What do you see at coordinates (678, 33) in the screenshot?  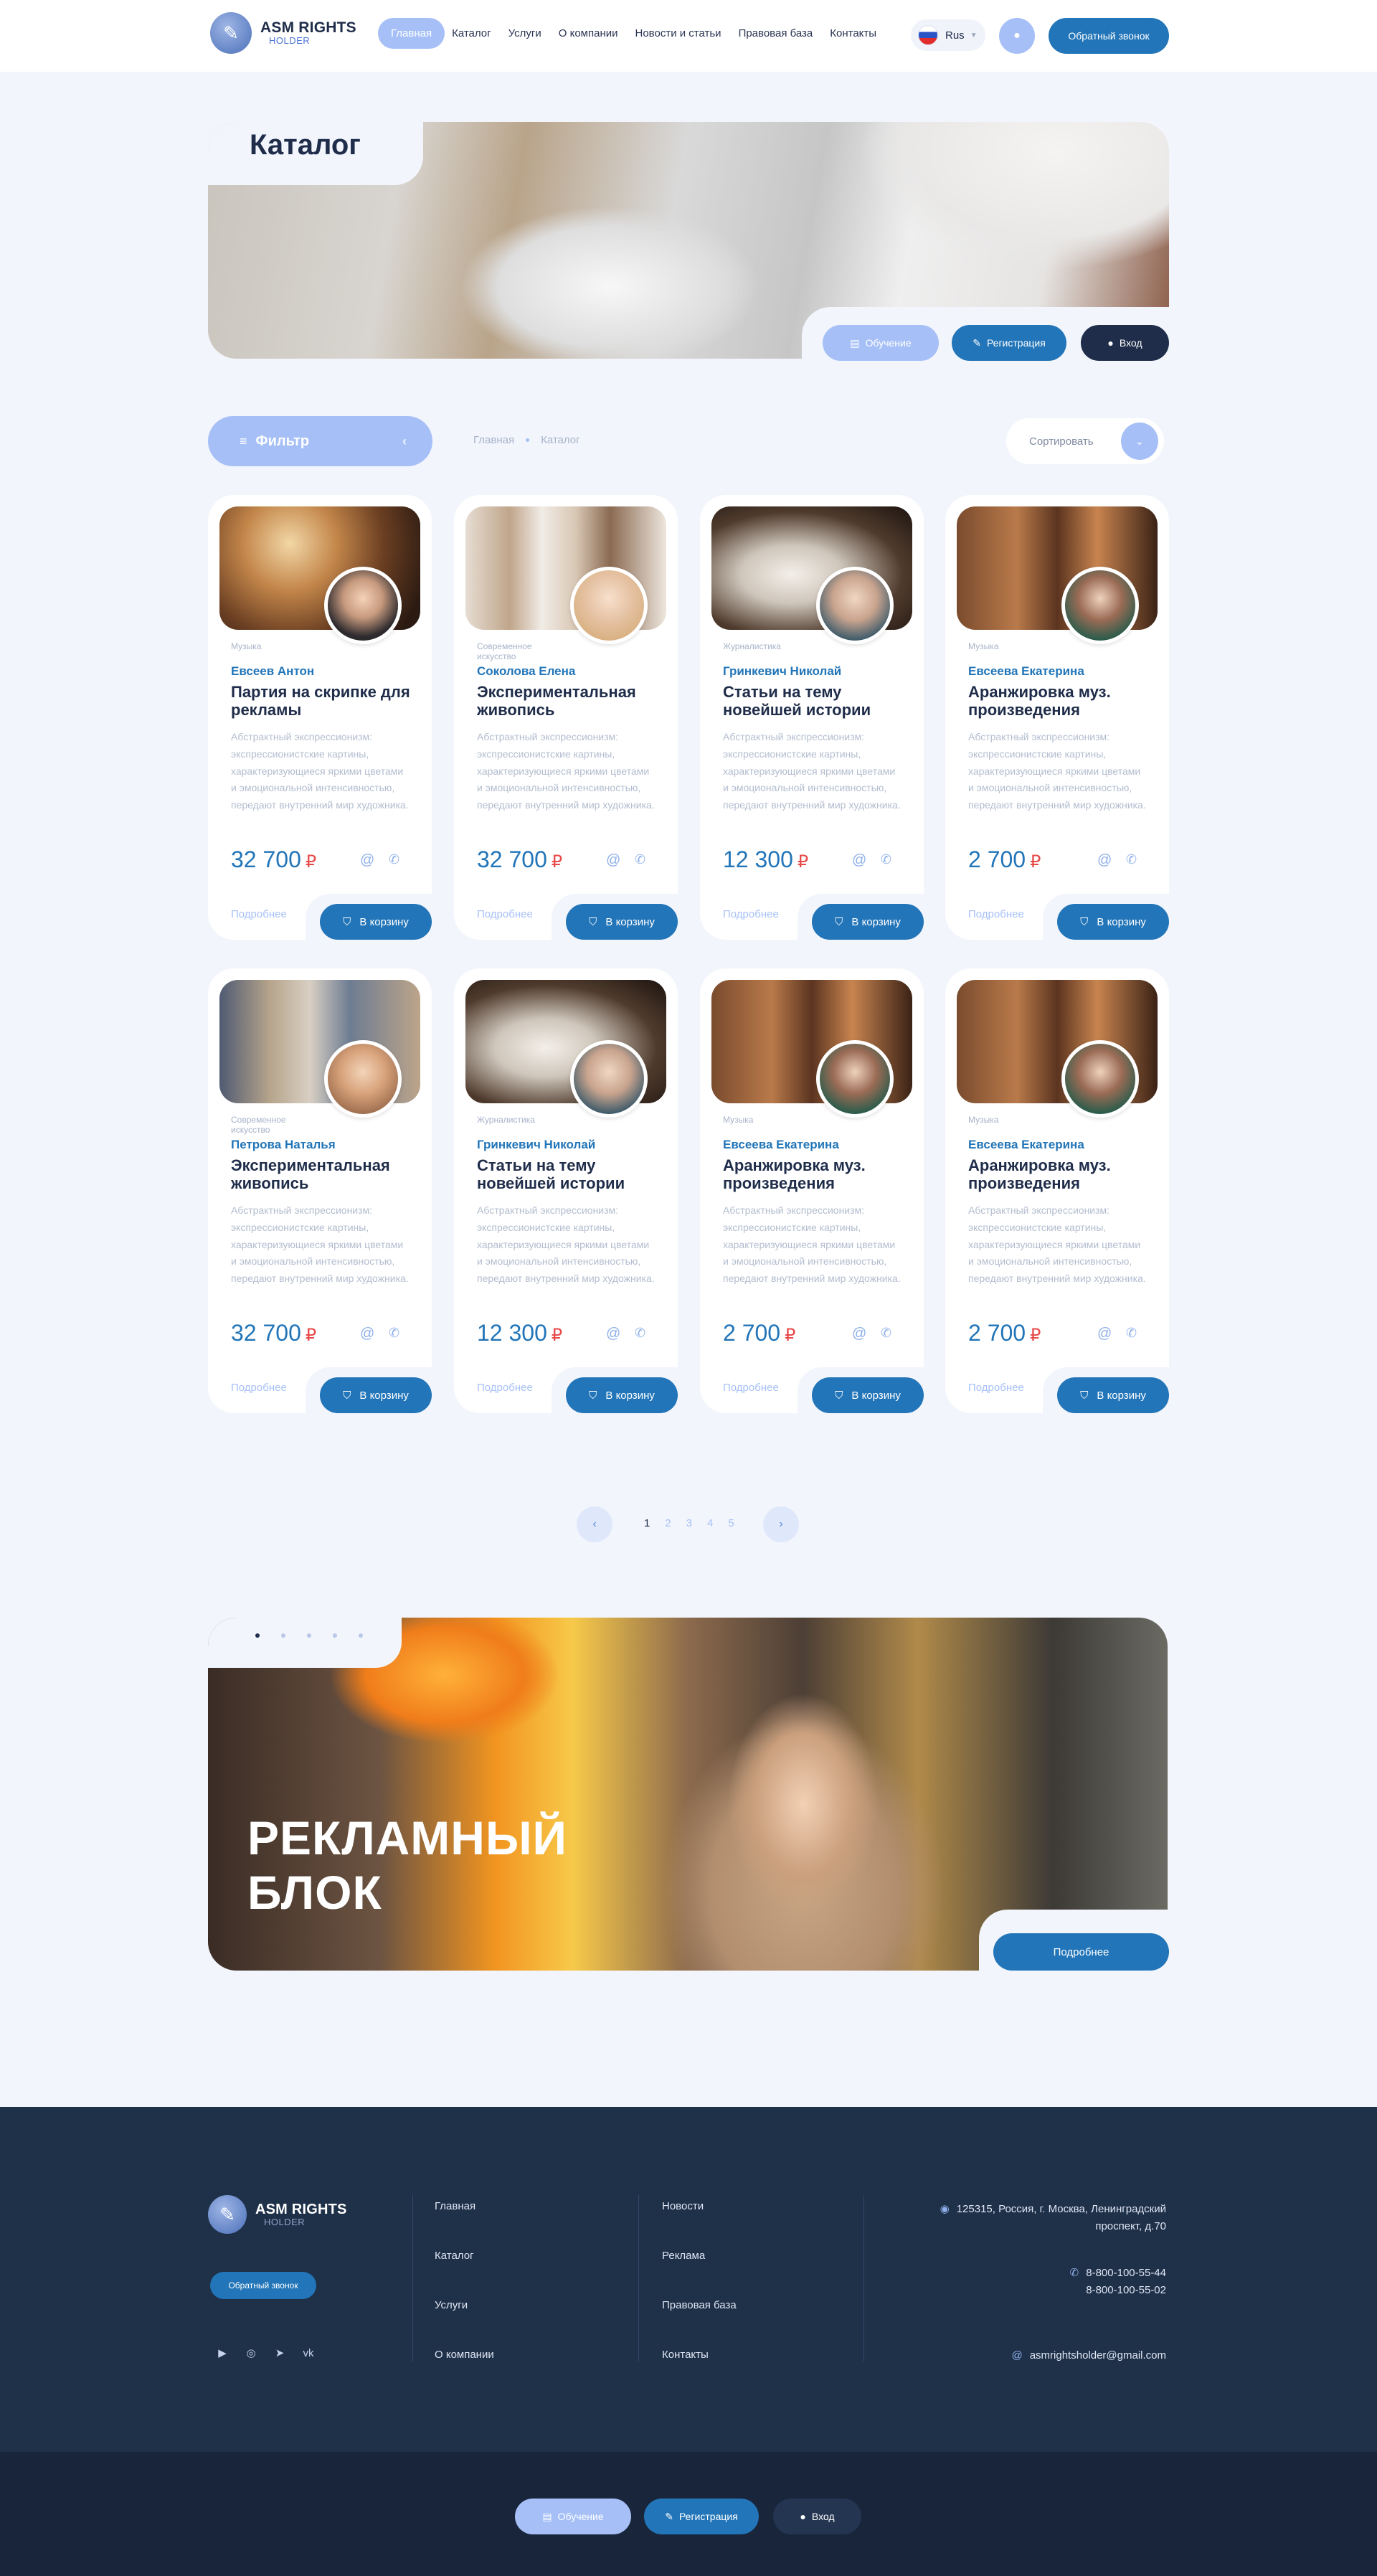 I see `nav-news: Новости и статьи` at bounding box center [678, 33].